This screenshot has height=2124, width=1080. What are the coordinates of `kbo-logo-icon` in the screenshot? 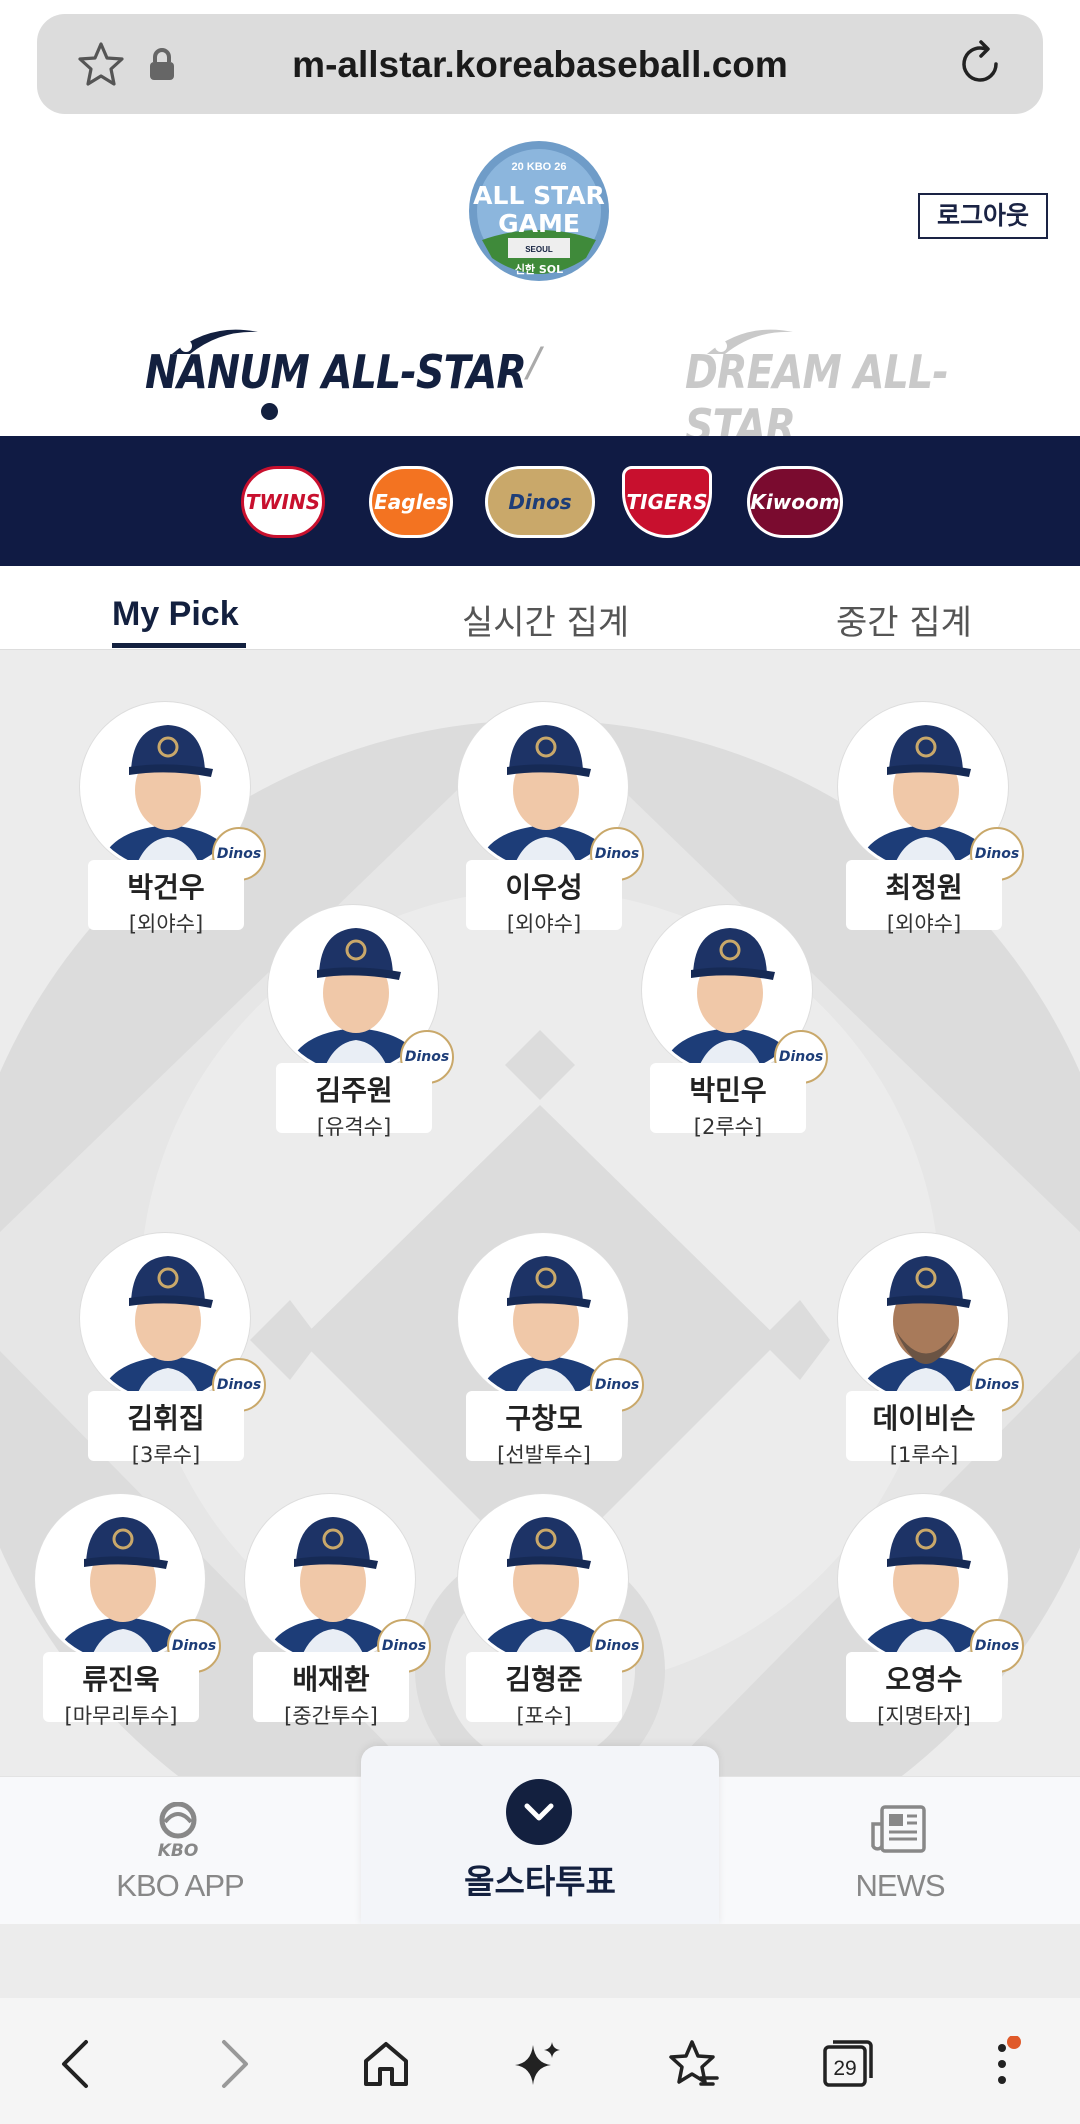 It's located at (178, 1823).